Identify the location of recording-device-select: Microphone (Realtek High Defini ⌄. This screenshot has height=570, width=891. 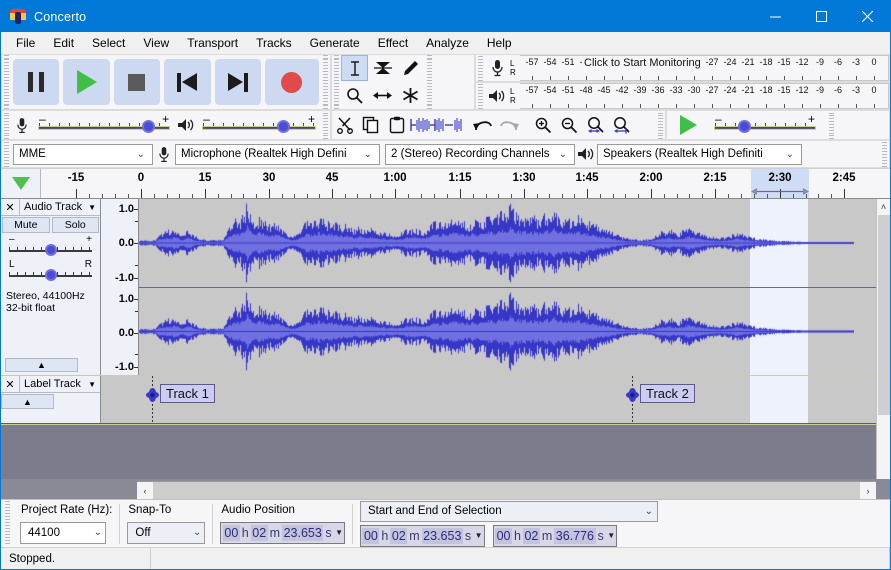
(277, 154).